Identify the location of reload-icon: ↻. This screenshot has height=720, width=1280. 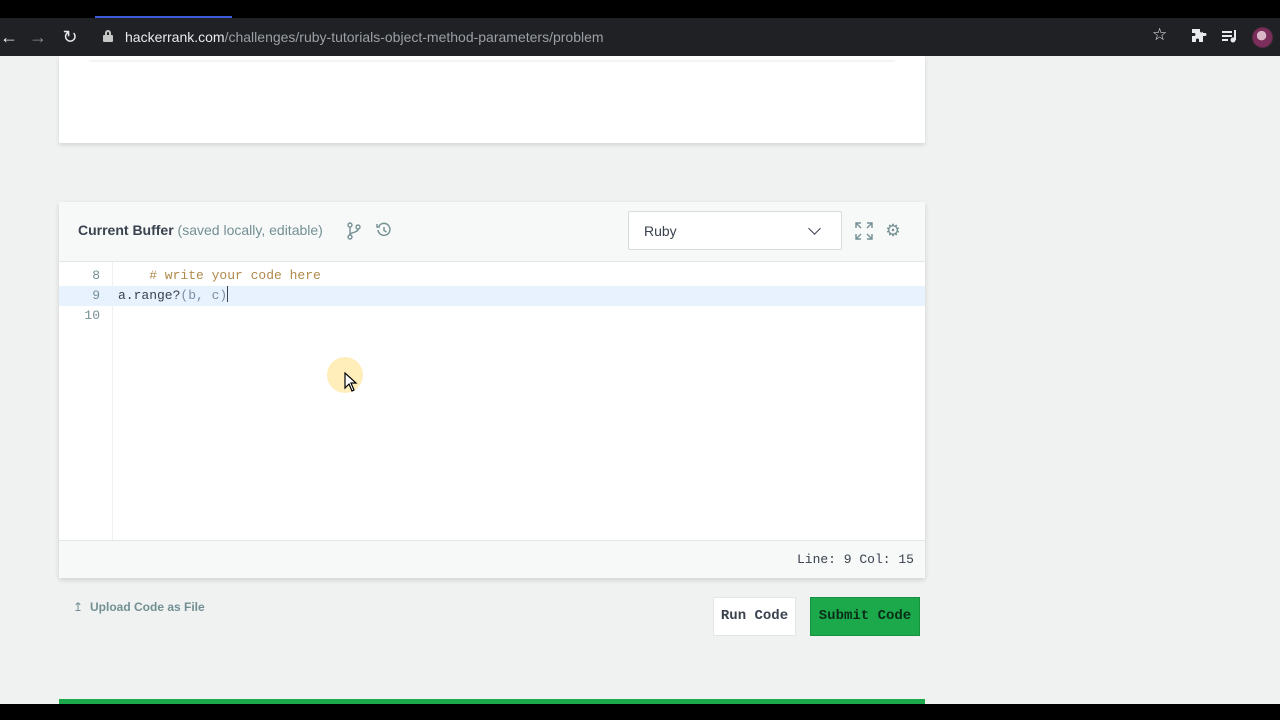
(70, 37).